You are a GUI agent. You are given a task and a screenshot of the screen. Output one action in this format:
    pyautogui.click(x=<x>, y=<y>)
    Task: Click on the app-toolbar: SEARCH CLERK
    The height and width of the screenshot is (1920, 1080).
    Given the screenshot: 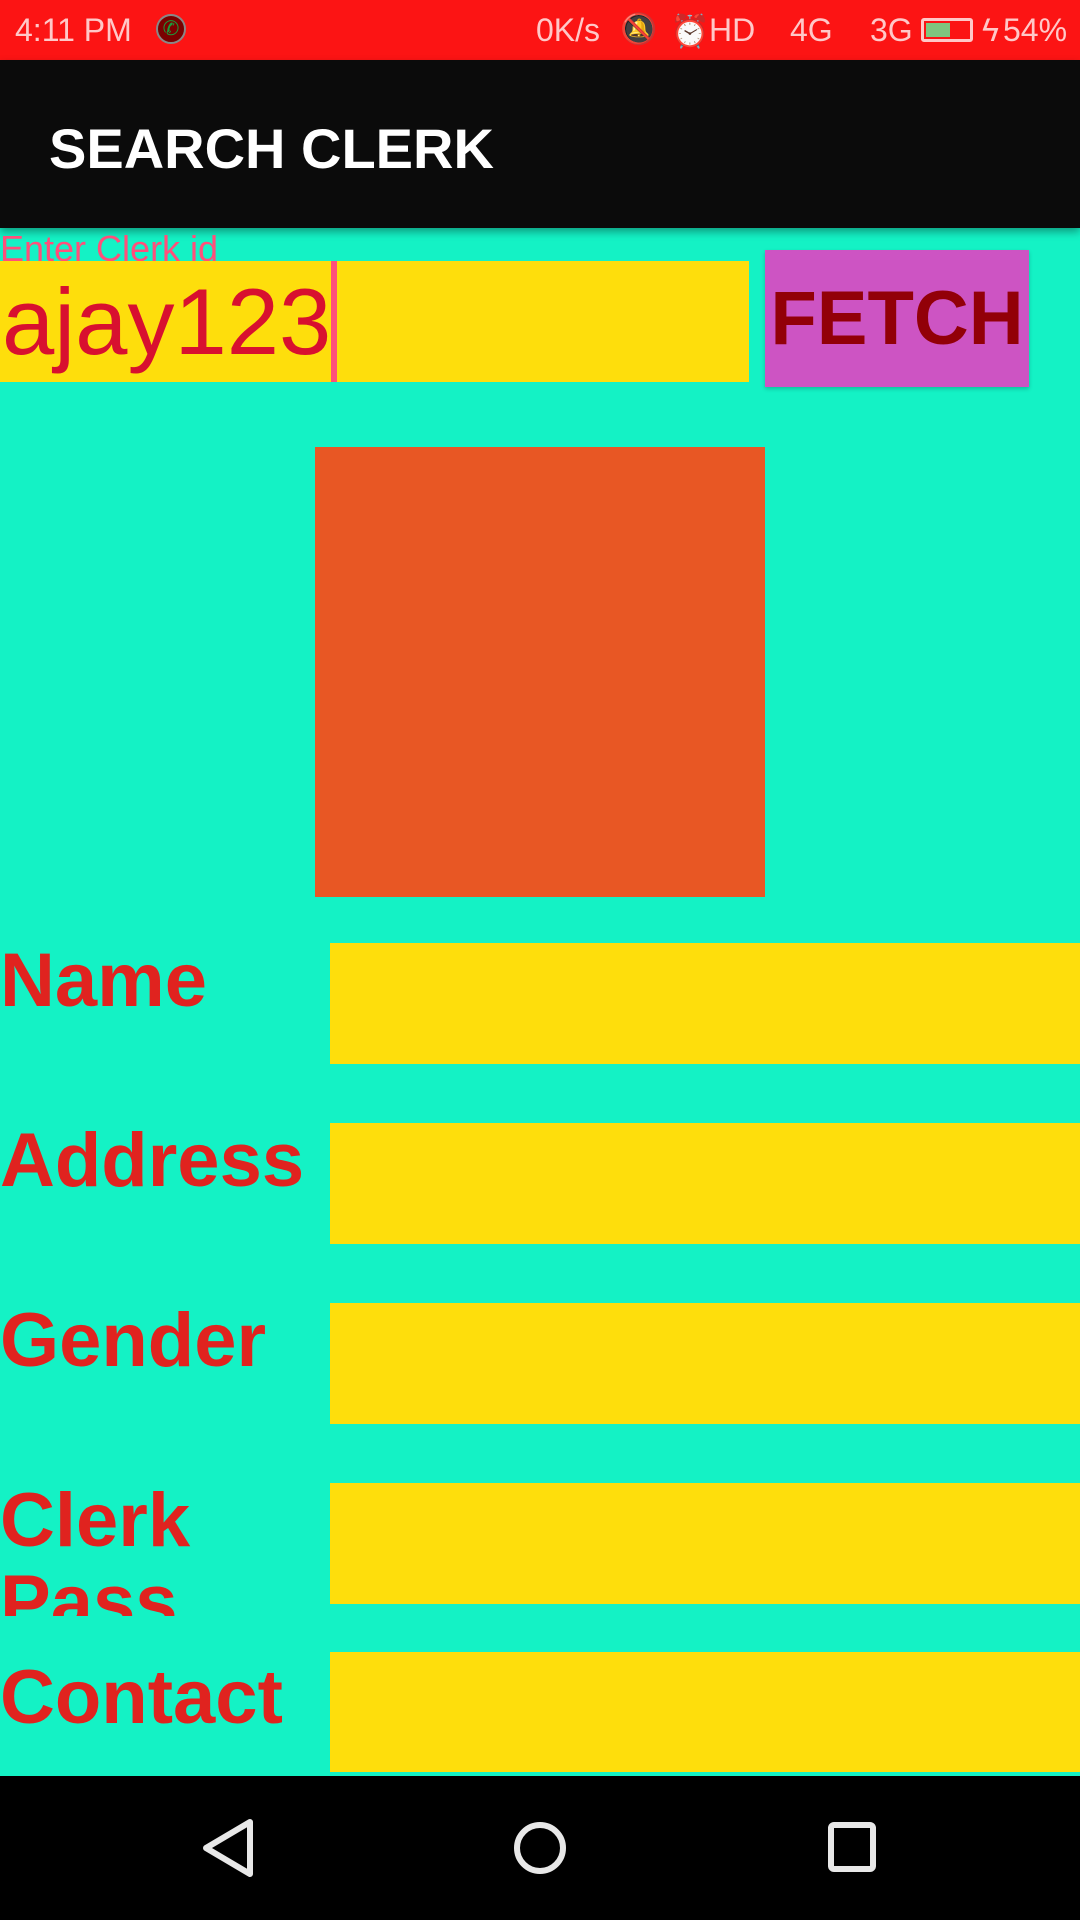 What is the action you would take?
    pyautogui.click(x=540, y=144)
    